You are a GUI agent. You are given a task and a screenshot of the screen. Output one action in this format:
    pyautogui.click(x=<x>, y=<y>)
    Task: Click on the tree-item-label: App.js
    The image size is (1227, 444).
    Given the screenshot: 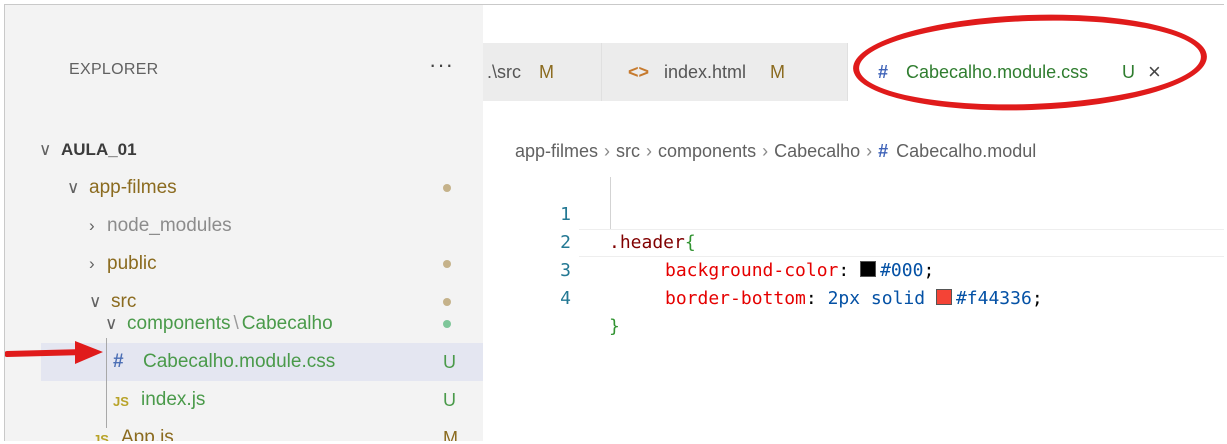 What is the action you would take?
    pyautogui.click(x=147, y=434)
    